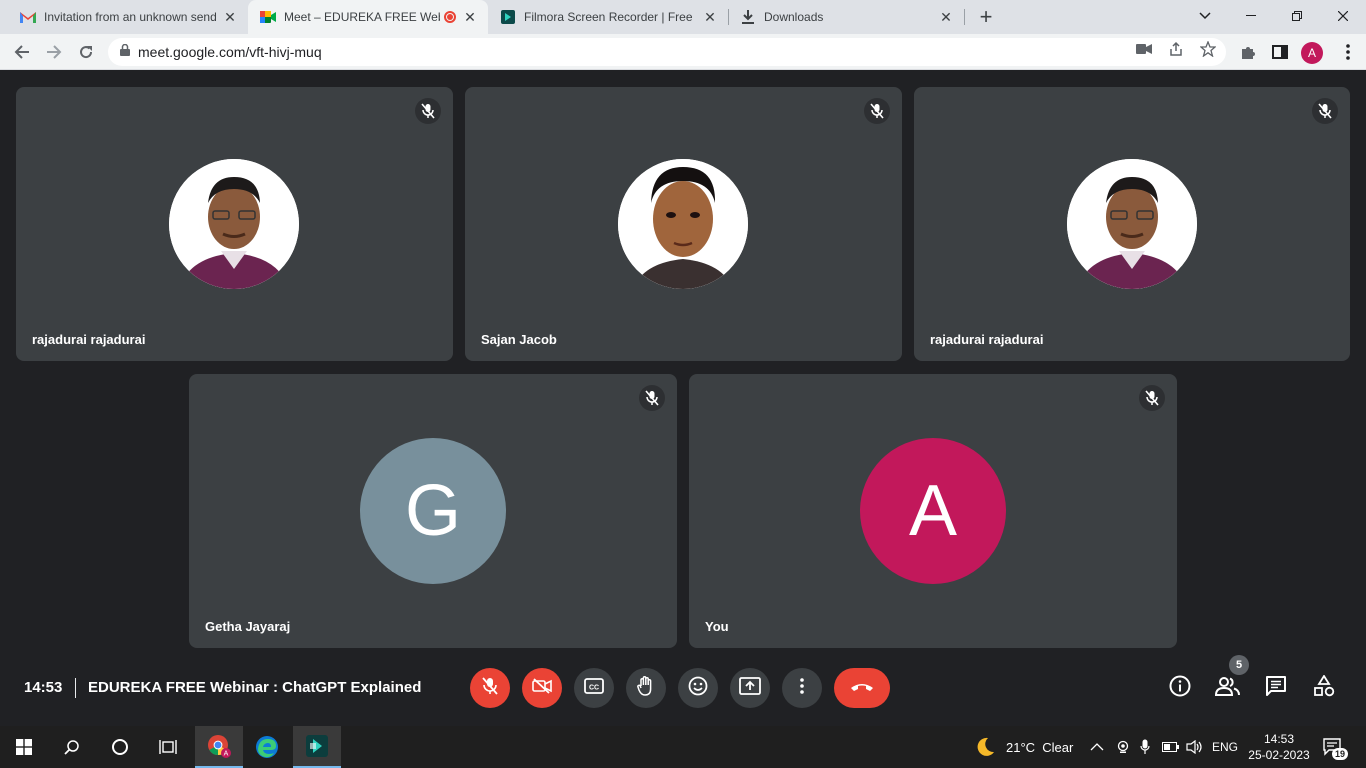 This screenshot has width=1366, height=768. Describe the element at coordinates (255, 687) in the screenshot. I see `meeting-title: EDUREKA FREE Webinar : ChatGPT Explained` at that location.